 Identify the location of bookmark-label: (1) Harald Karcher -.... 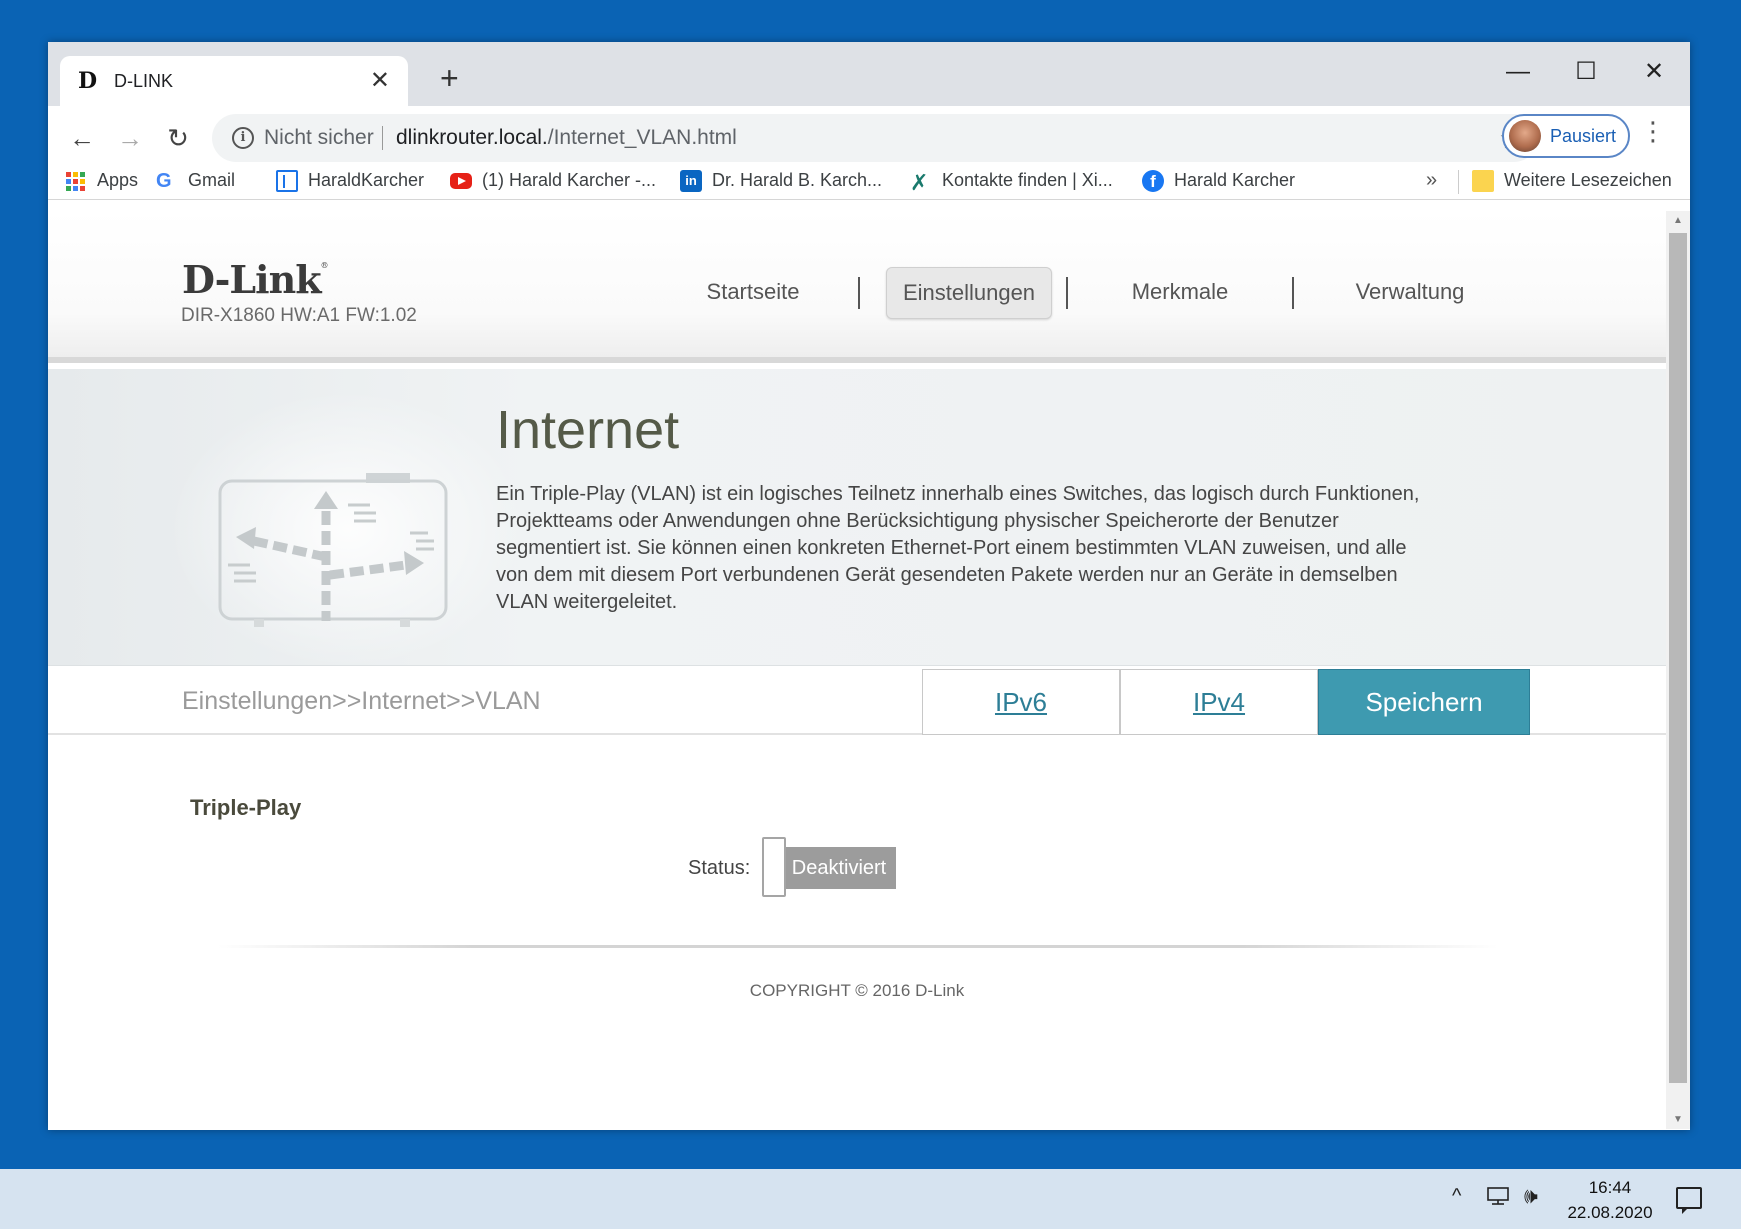
(569, 180).